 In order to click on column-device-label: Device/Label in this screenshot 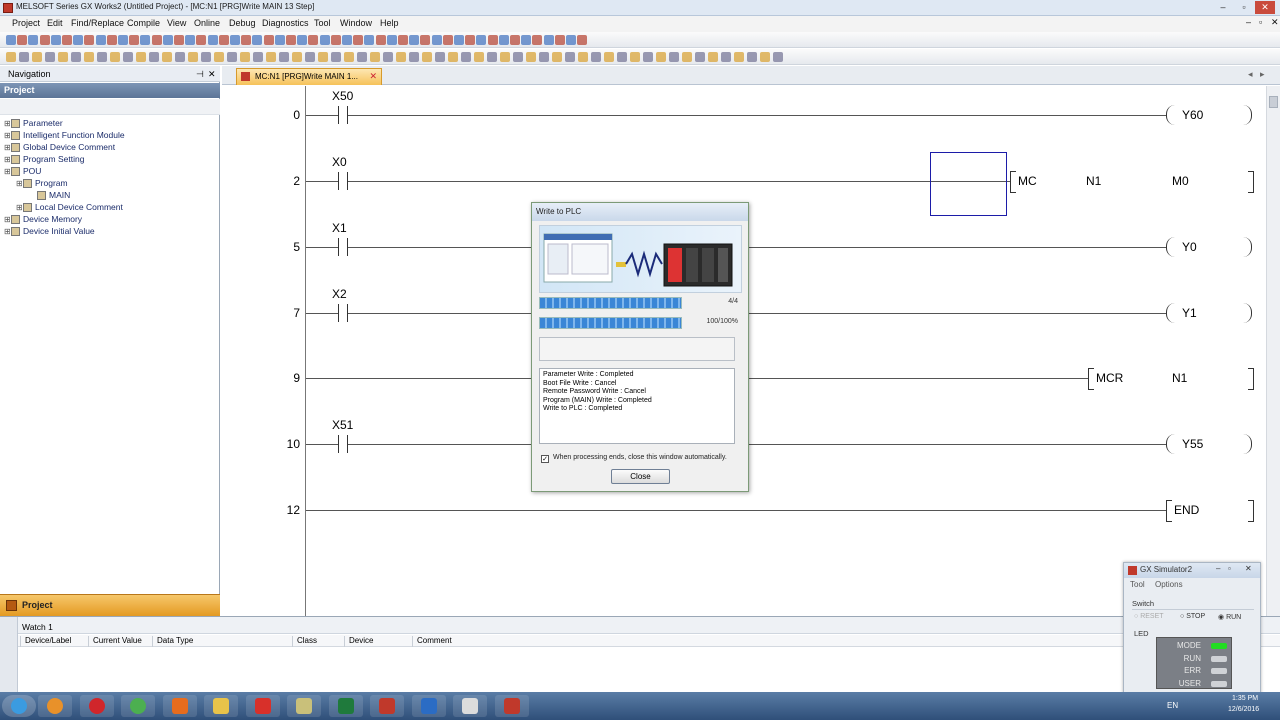, I will do `click(55, 641)`.